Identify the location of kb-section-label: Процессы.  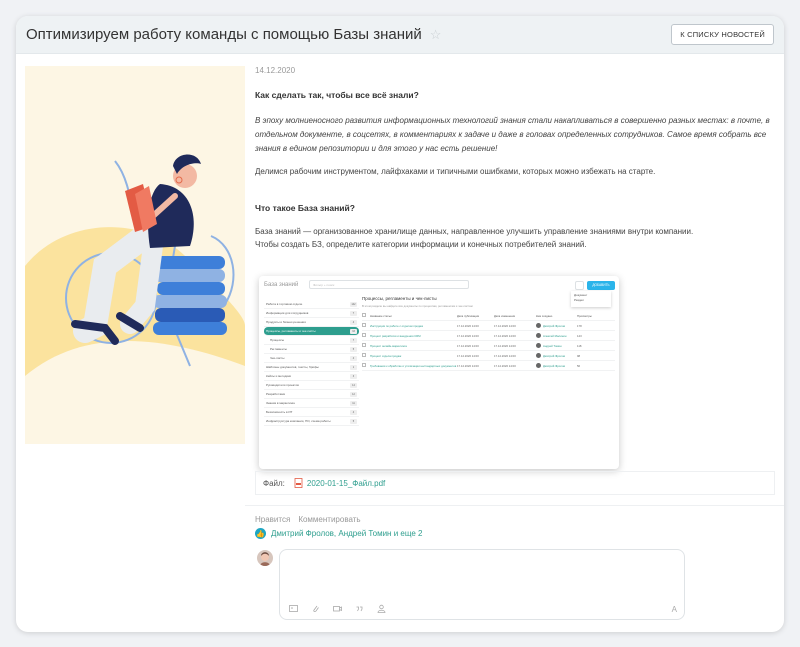
(277, 340).